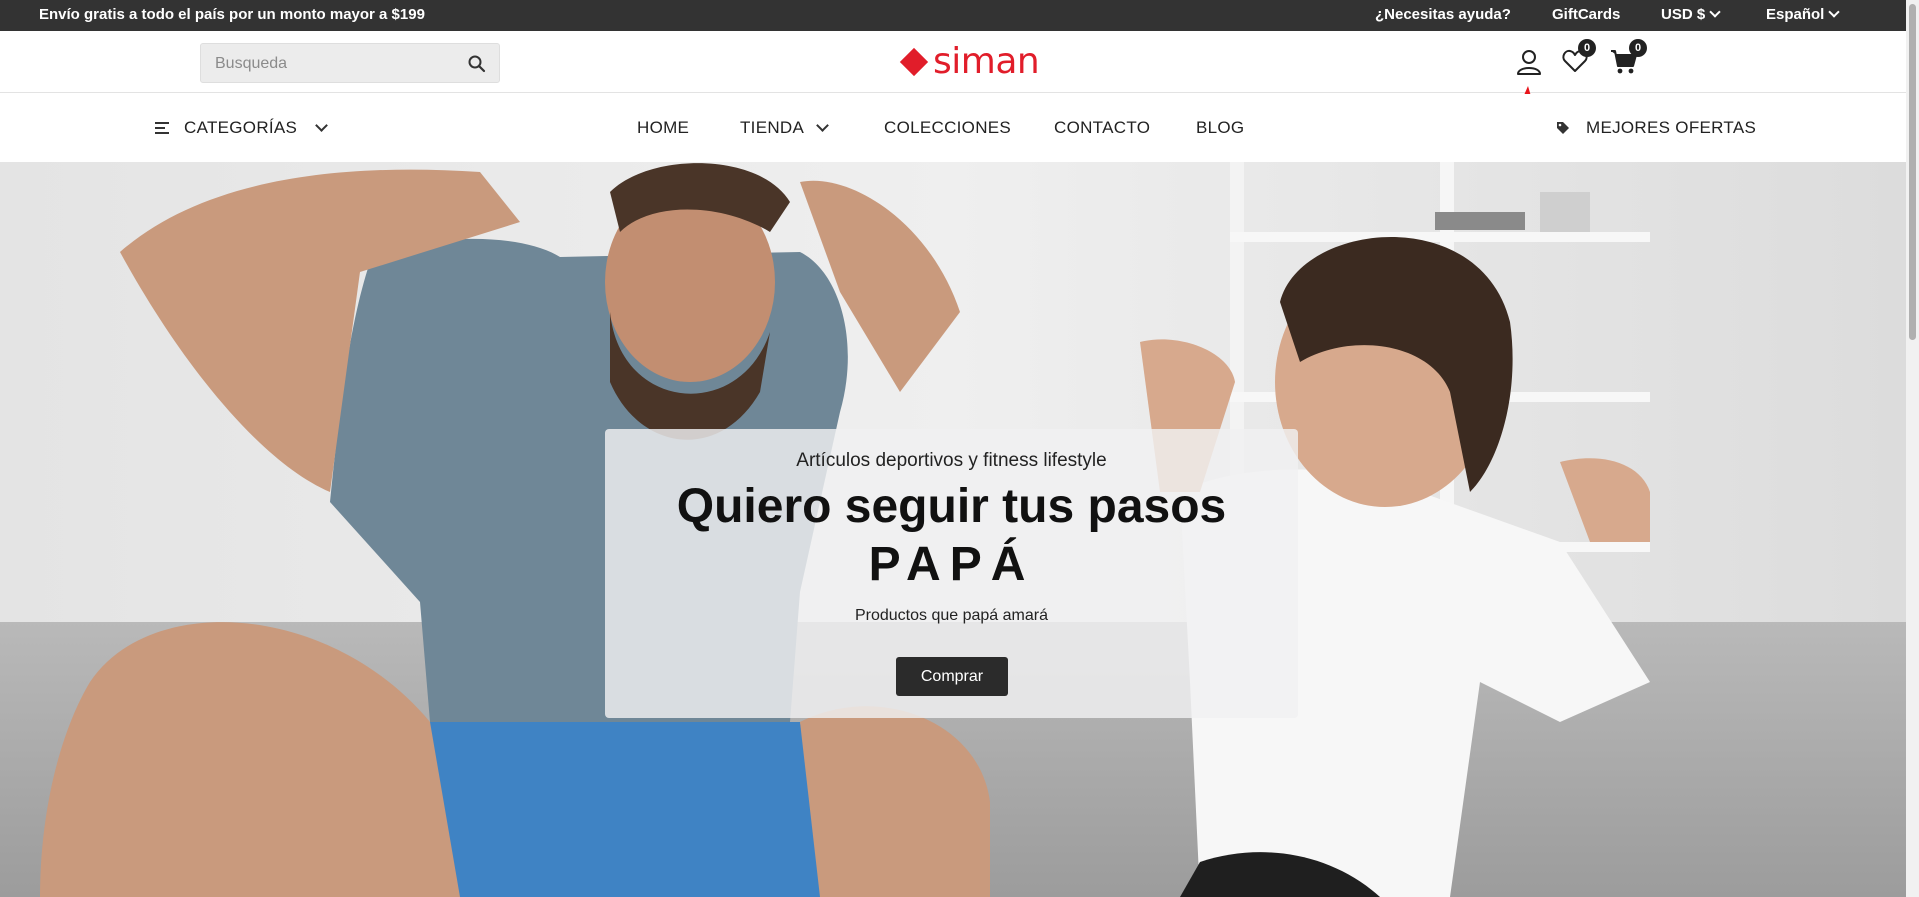 The image size is (1919, 897). Describe the element at coordinates (335, 64) in the screenshot. I see `search-input` at that location.